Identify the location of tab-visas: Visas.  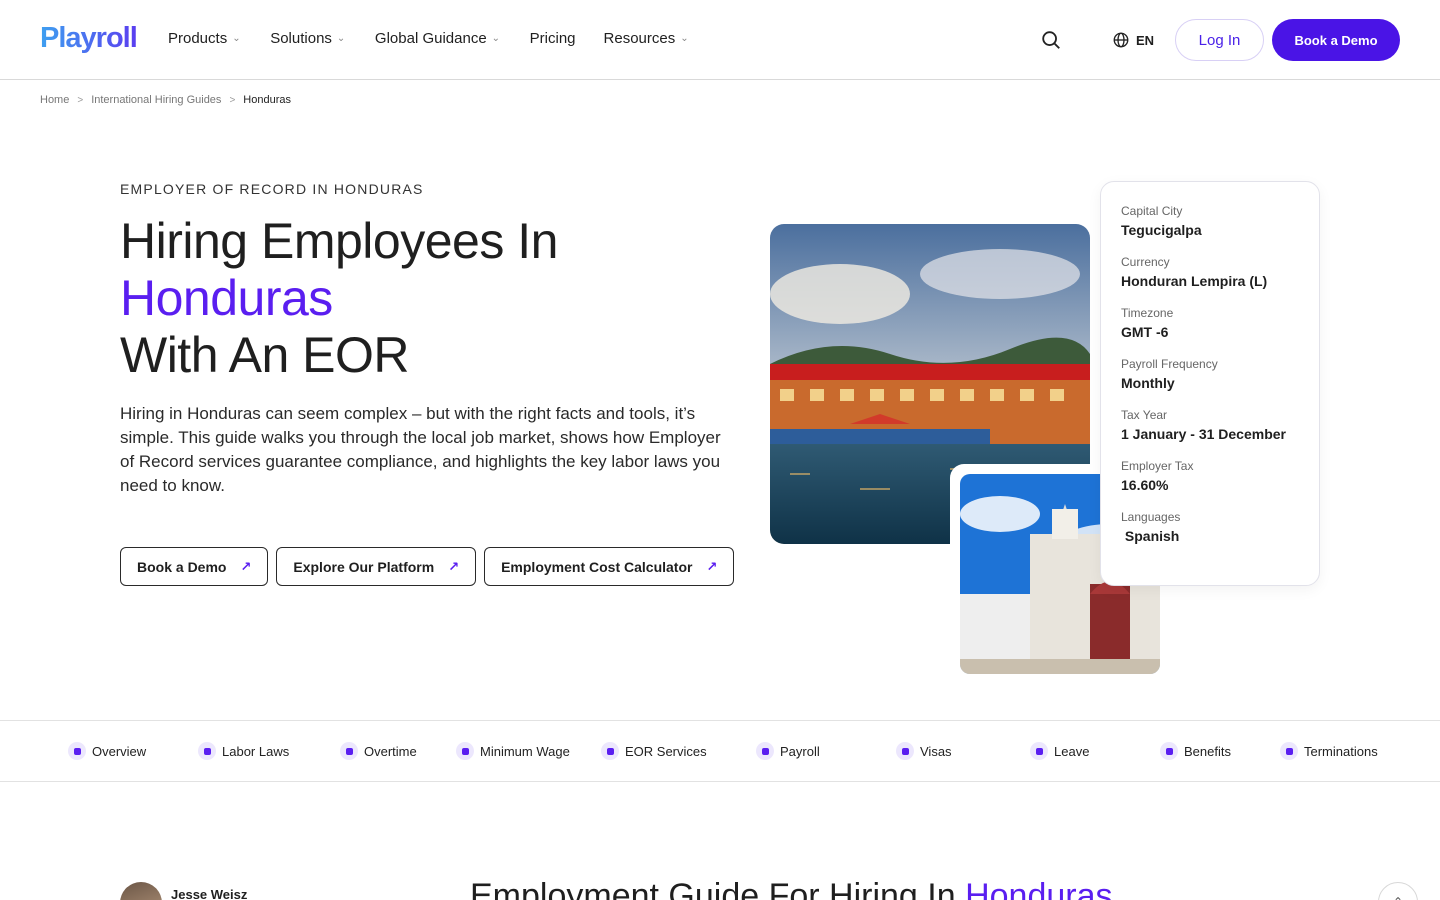
(924, 751).